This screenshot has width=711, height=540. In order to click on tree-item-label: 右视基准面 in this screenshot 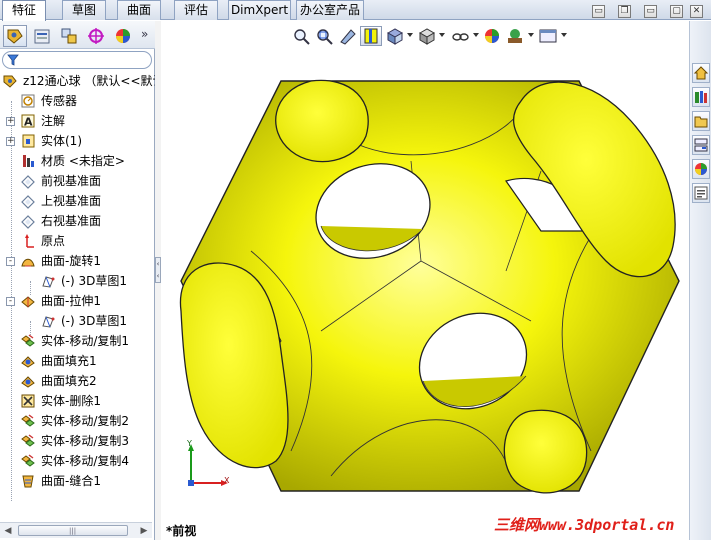, I will do `click(71, 221)`.